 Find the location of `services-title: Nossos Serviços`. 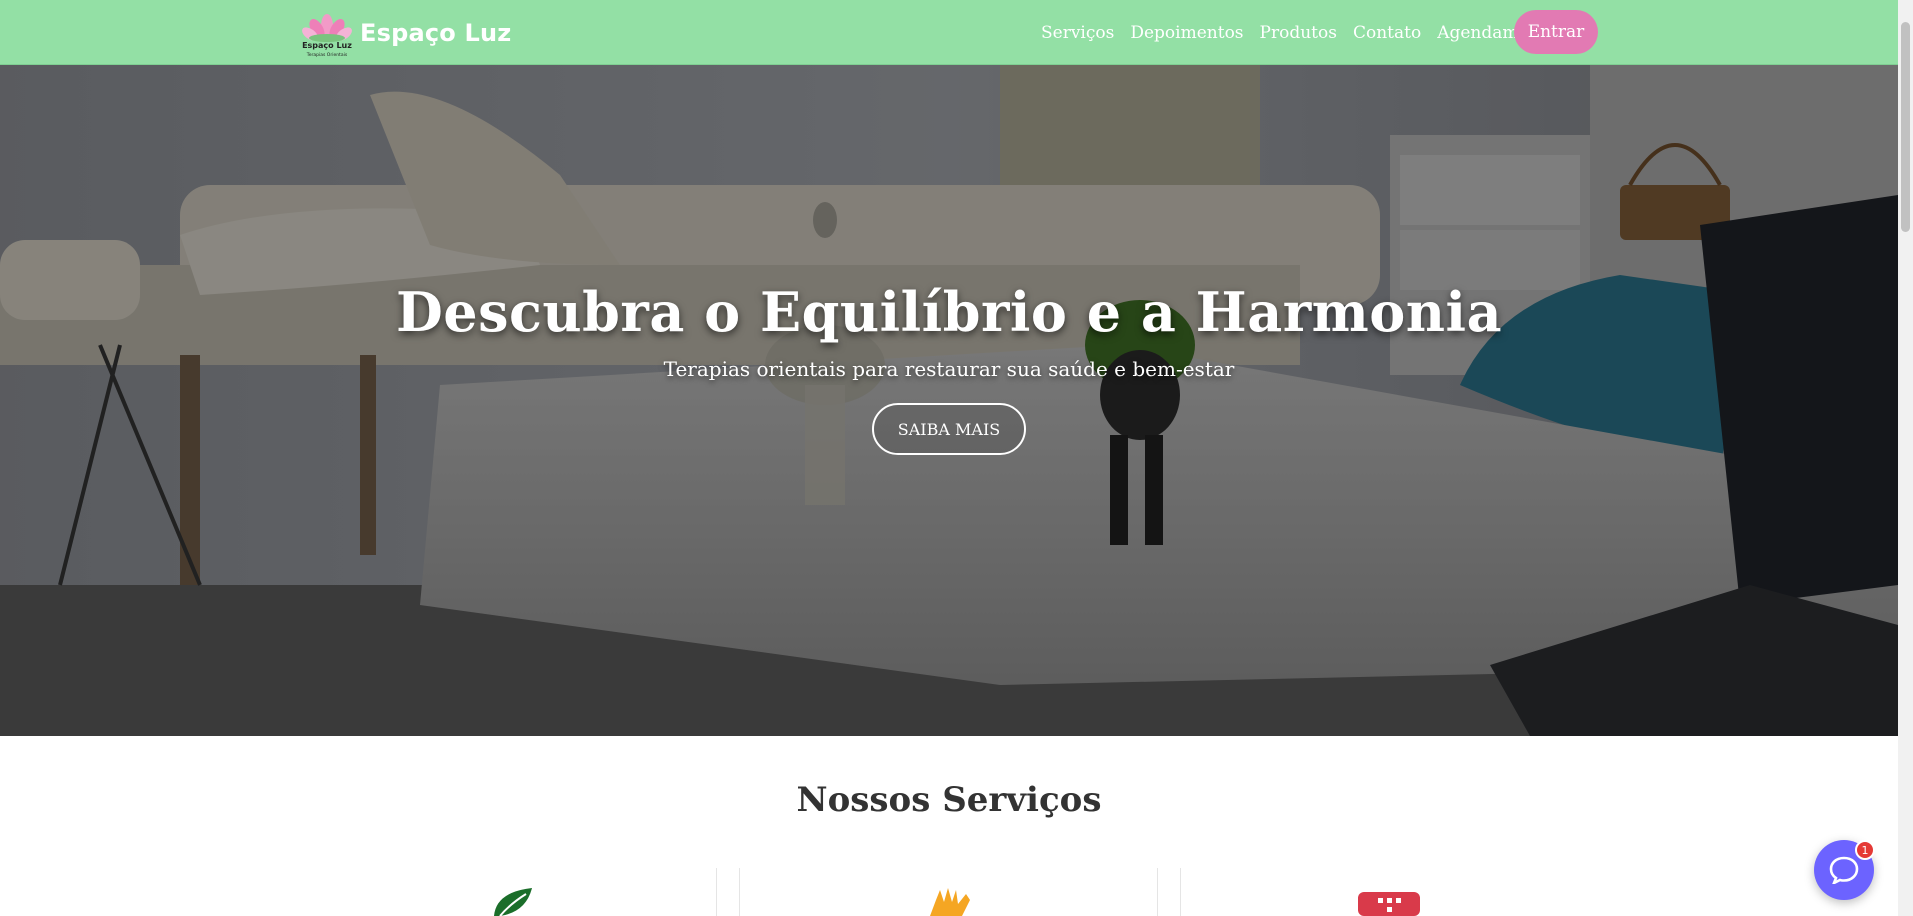

services-title: Nossos Serviços is located at coordinates (949, 800).